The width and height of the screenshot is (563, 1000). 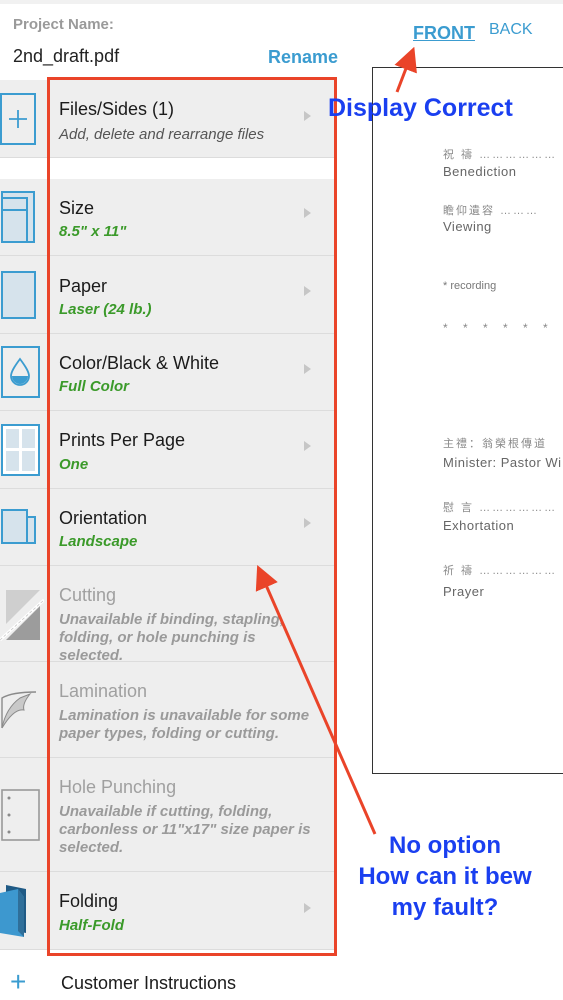 What do you see at coordinates (22, 527) in the screenshot?
I see `orientation-icon` at bounding box center [22, 527].